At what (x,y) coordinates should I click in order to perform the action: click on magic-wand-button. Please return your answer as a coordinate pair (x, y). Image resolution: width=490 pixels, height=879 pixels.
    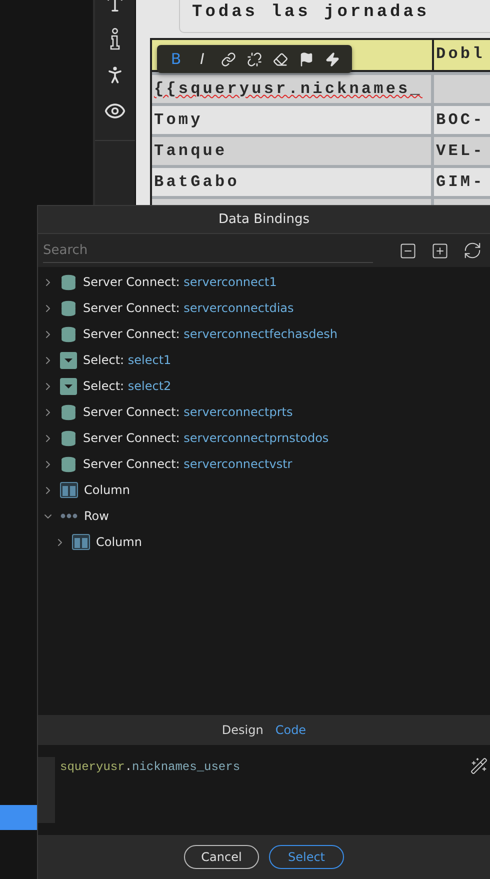
    Looking at the image, I should click on (479, 766).